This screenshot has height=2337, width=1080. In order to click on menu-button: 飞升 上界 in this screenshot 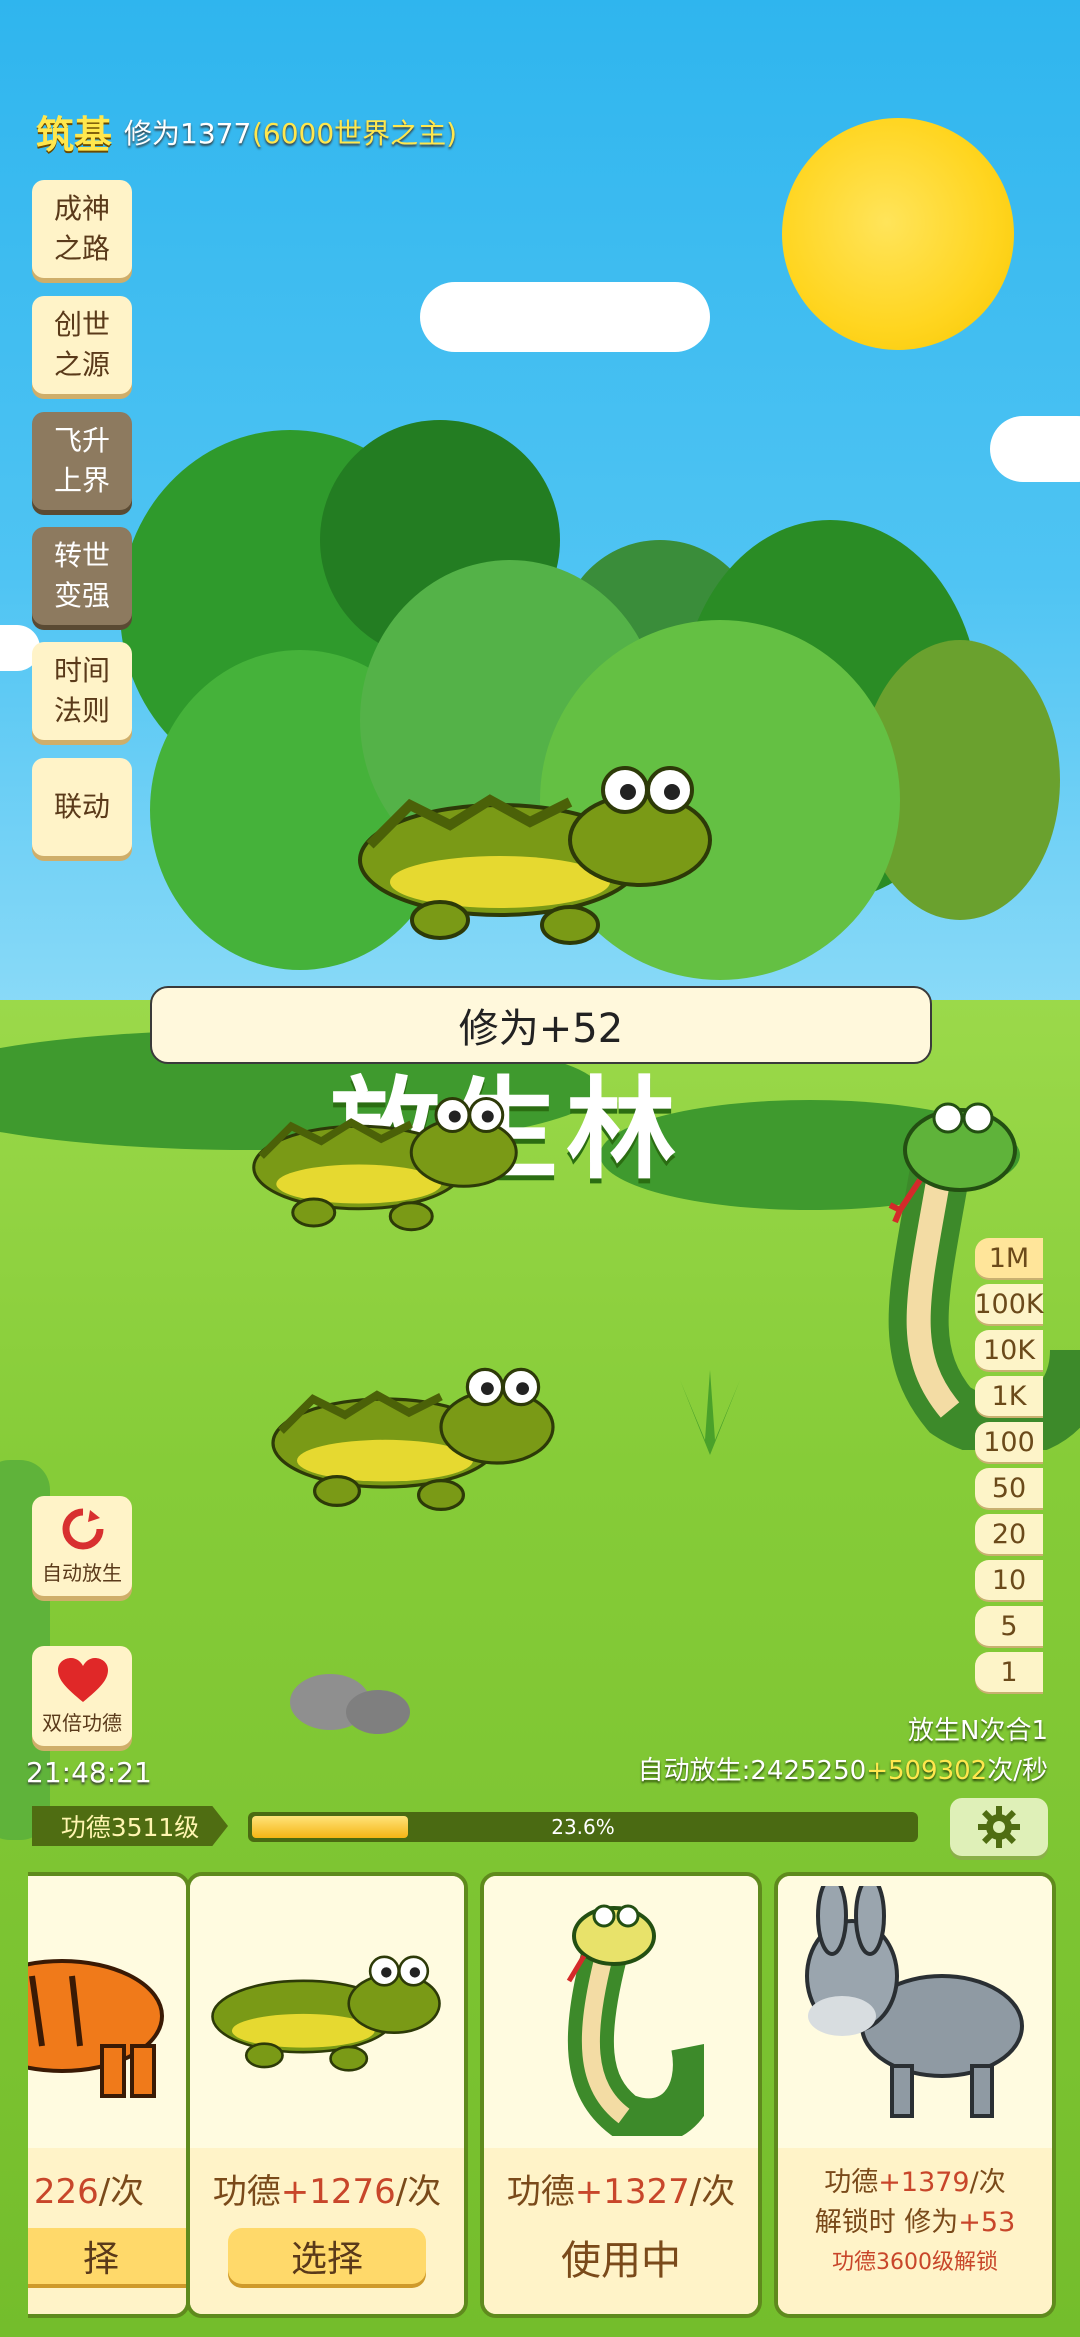, I will do `click(82, 461)`.